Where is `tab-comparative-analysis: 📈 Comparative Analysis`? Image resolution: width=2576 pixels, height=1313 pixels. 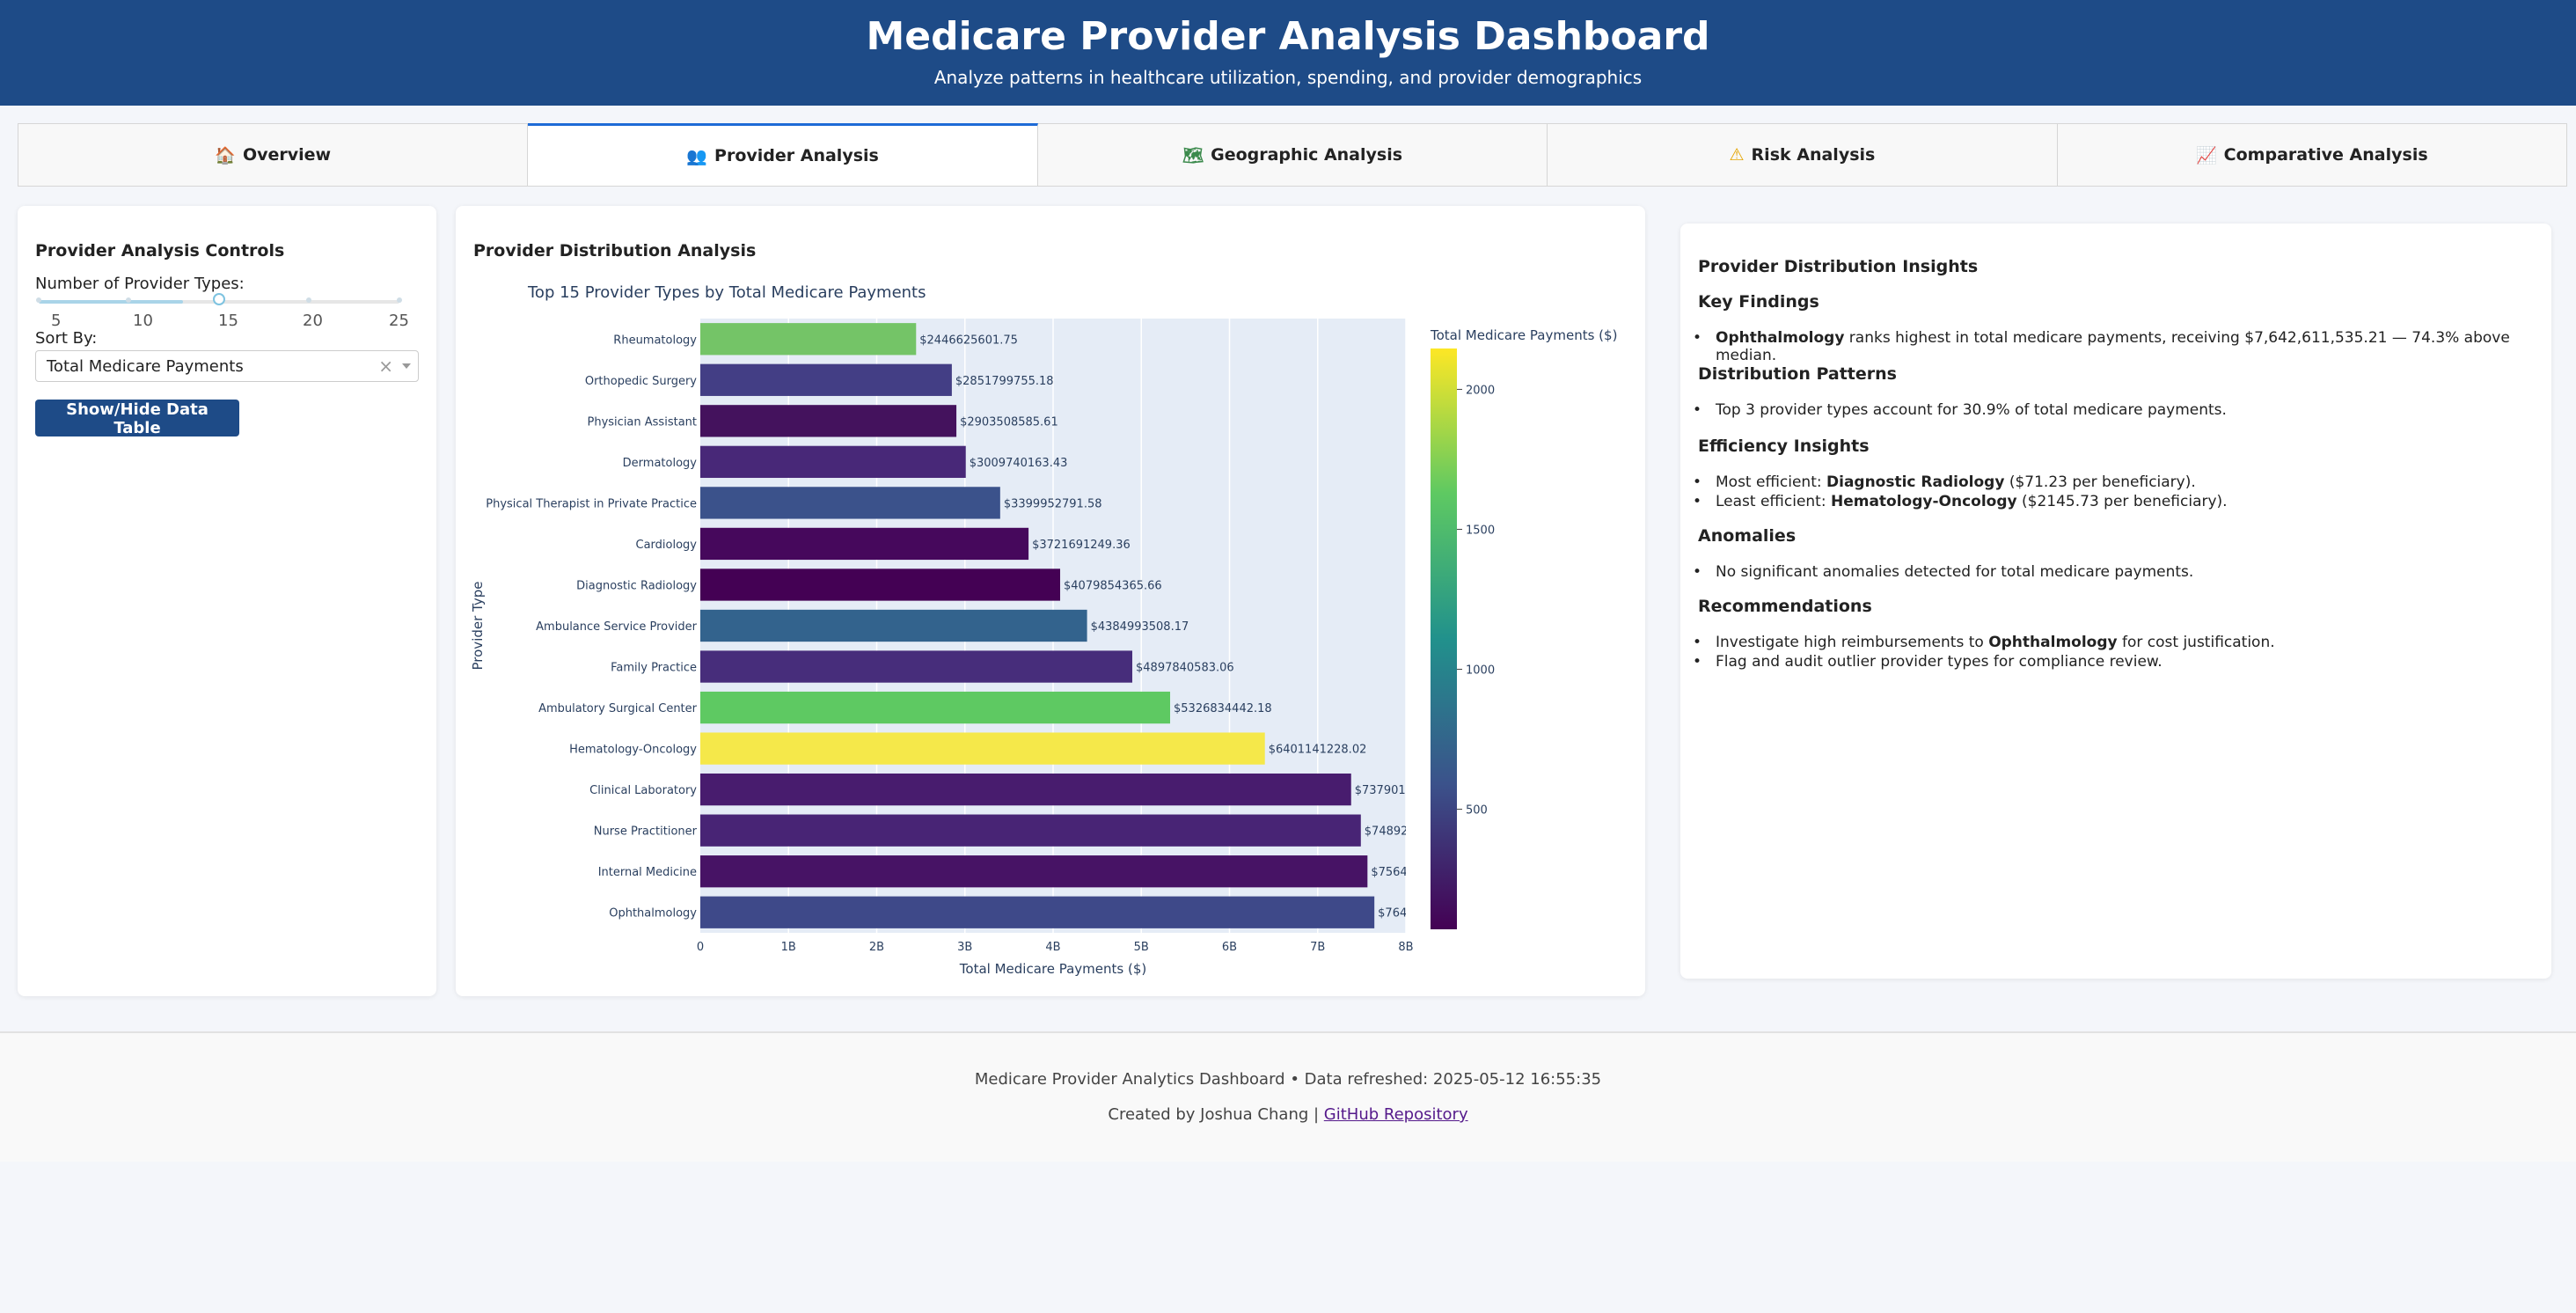
tab-comparative-analysis: 📈 Comparative Analysis is located at coordinates (2312, 155).